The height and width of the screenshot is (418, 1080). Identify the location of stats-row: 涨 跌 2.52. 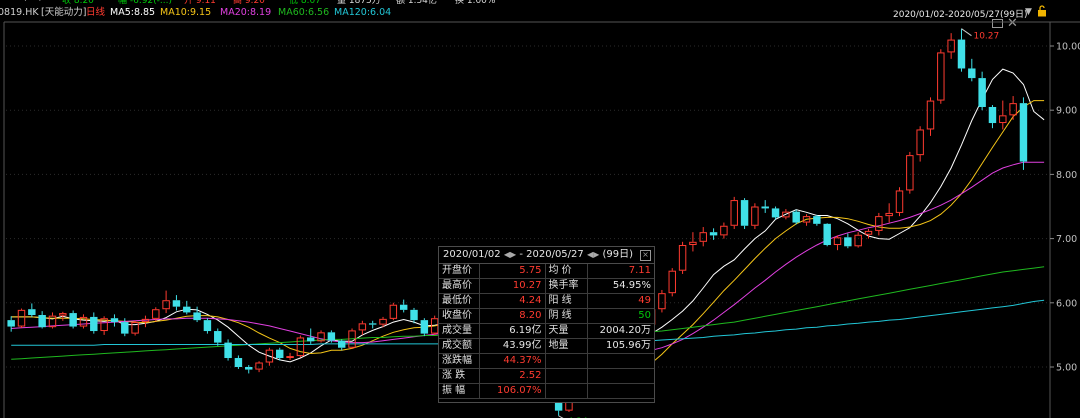
(546, 376).